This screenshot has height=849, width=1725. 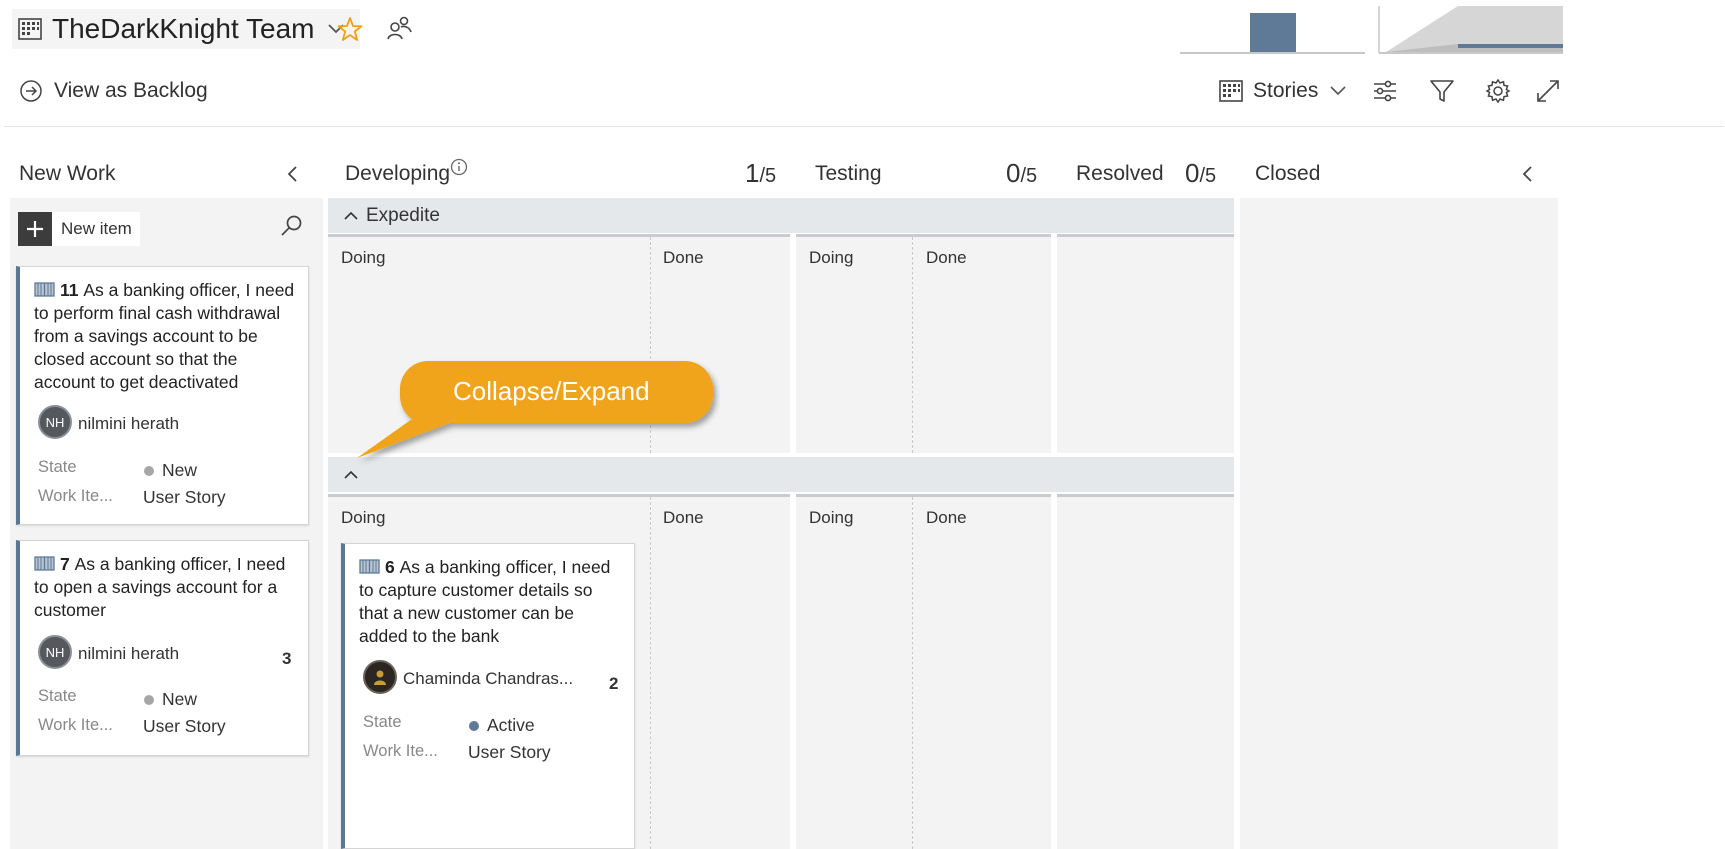 I want to click on developing-wip-count: 1/5, so click(x=760, y=173).